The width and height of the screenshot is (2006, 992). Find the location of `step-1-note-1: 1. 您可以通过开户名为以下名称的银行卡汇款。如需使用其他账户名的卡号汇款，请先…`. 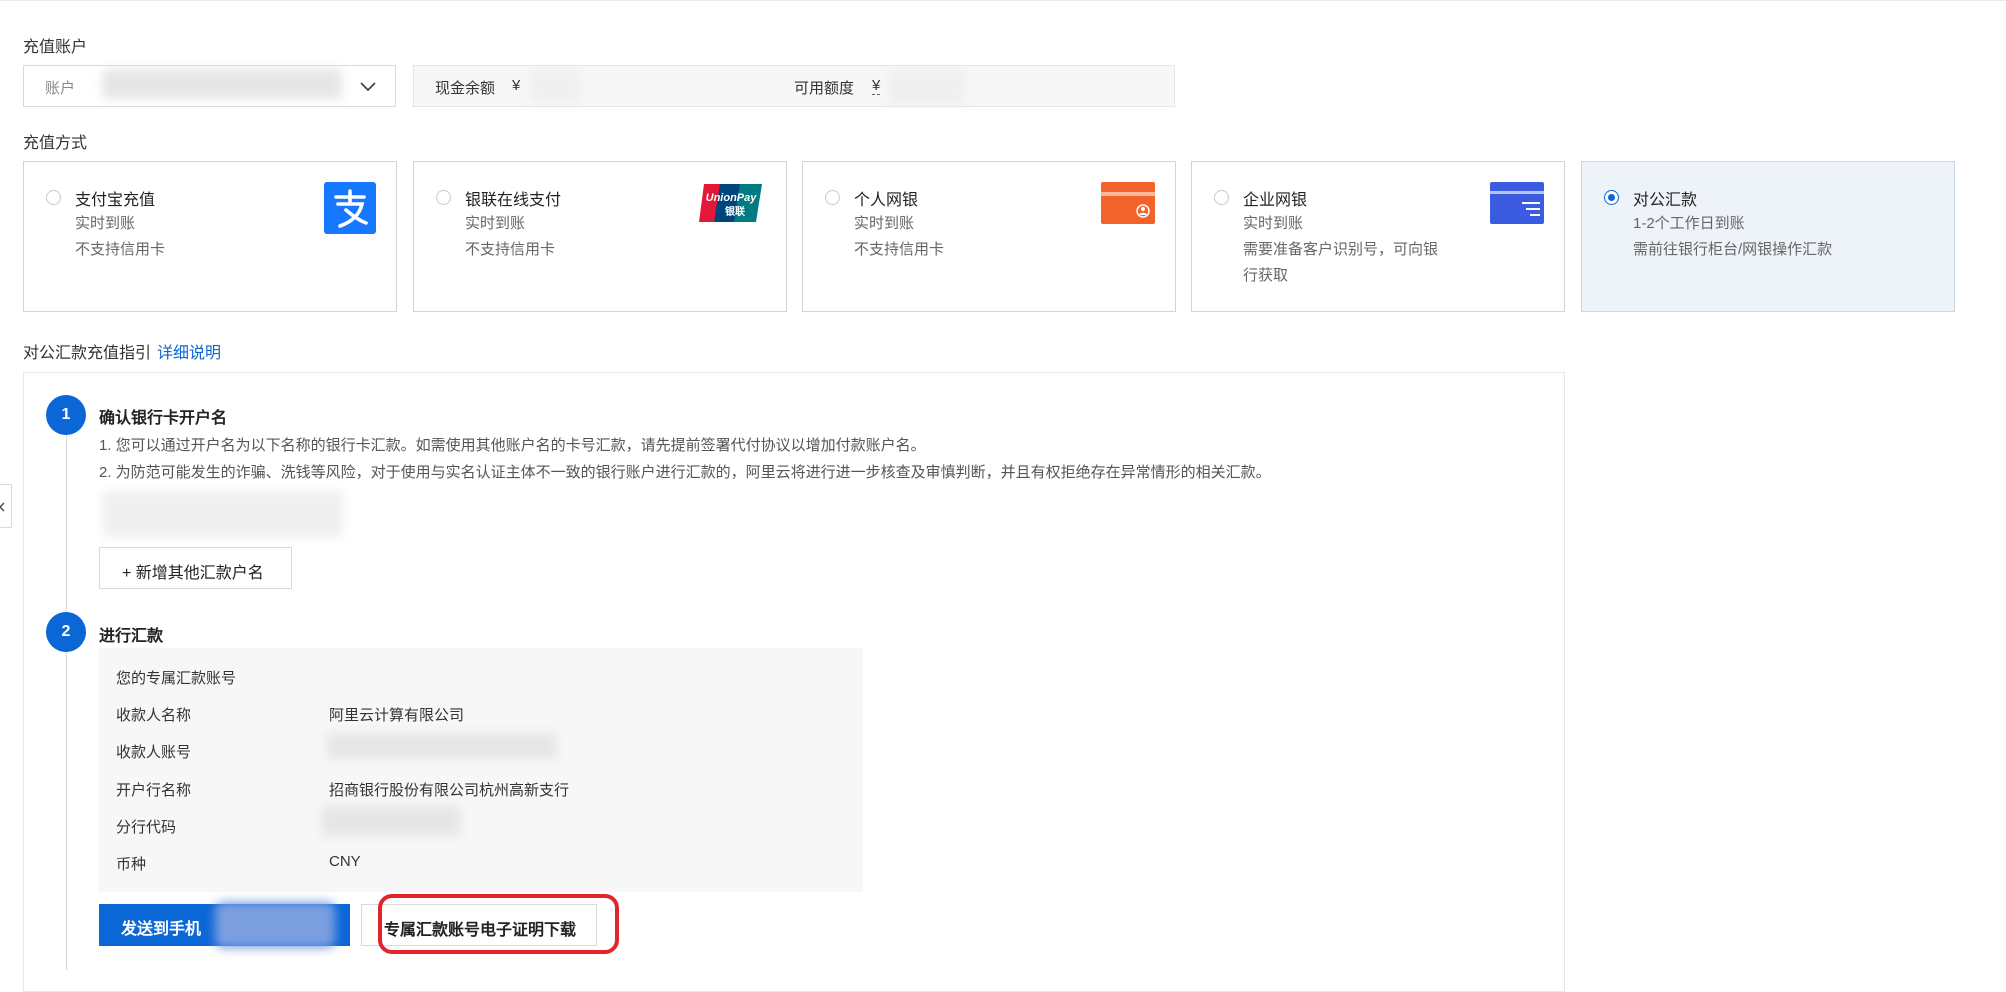

step-1-note-1: 1. 您可以通过开户名为以下名称的银行卡汇款。如需使用其他账户名的卡号汇款，请先… is located at coordinates (512, 445).